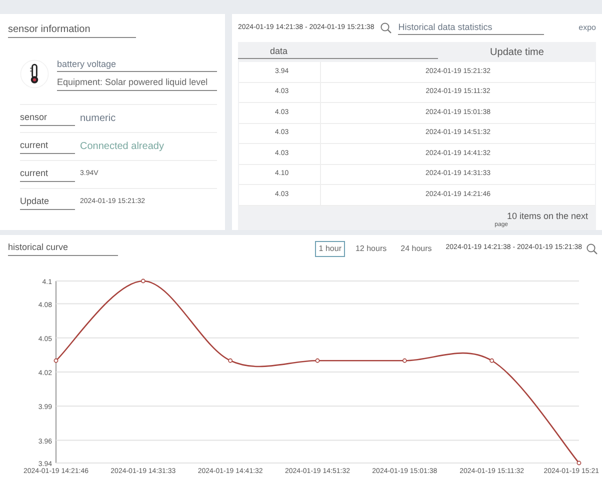  I want to click on range-tab: 1 hour, so click(330, 248).